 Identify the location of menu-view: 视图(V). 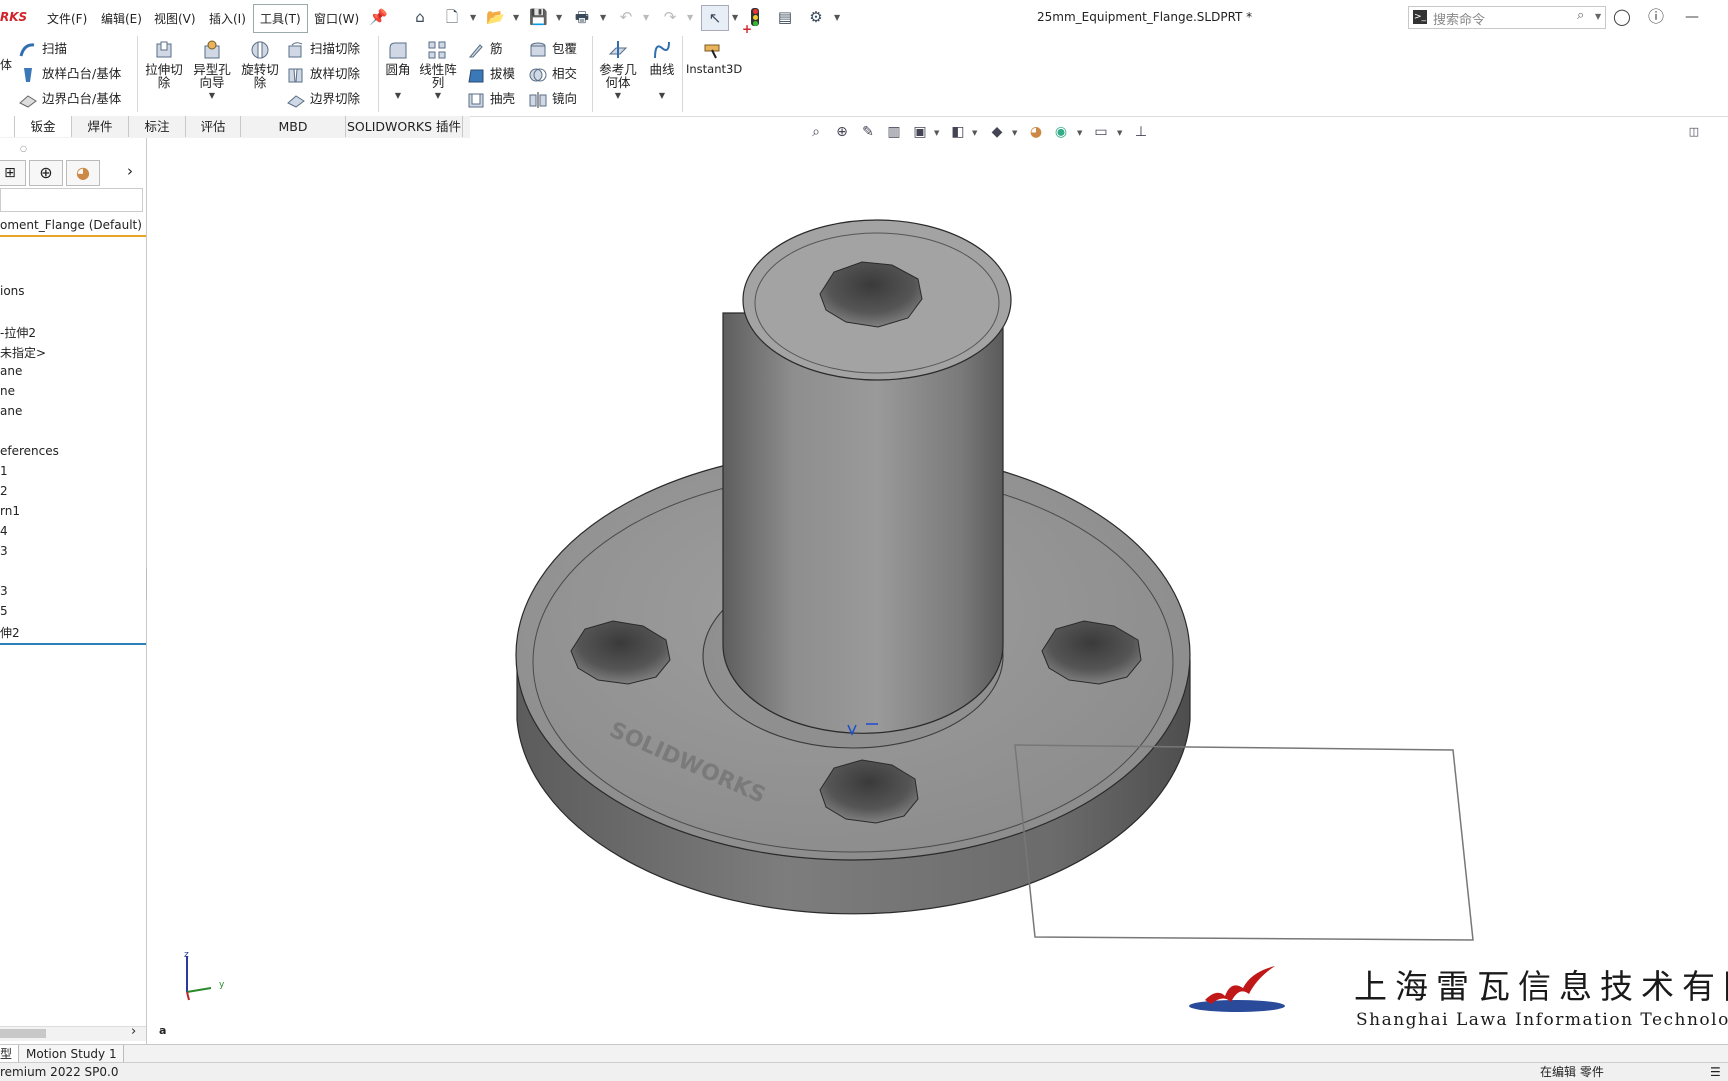
(175, 18).